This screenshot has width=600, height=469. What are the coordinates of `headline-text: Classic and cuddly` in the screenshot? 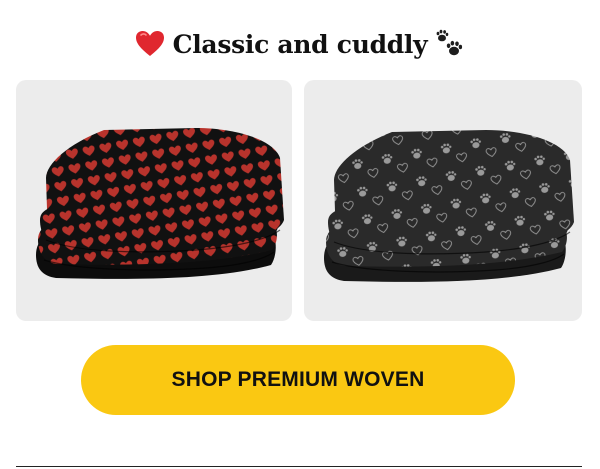 It's located at (300, 44).